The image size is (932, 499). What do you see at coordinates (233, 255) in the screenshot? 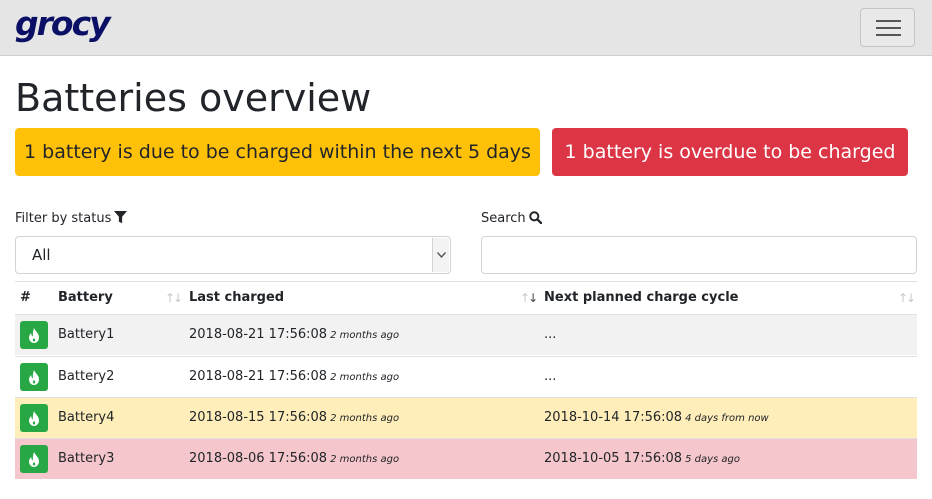
I see `status-filter-select: All` at bounding box center [233, 255].